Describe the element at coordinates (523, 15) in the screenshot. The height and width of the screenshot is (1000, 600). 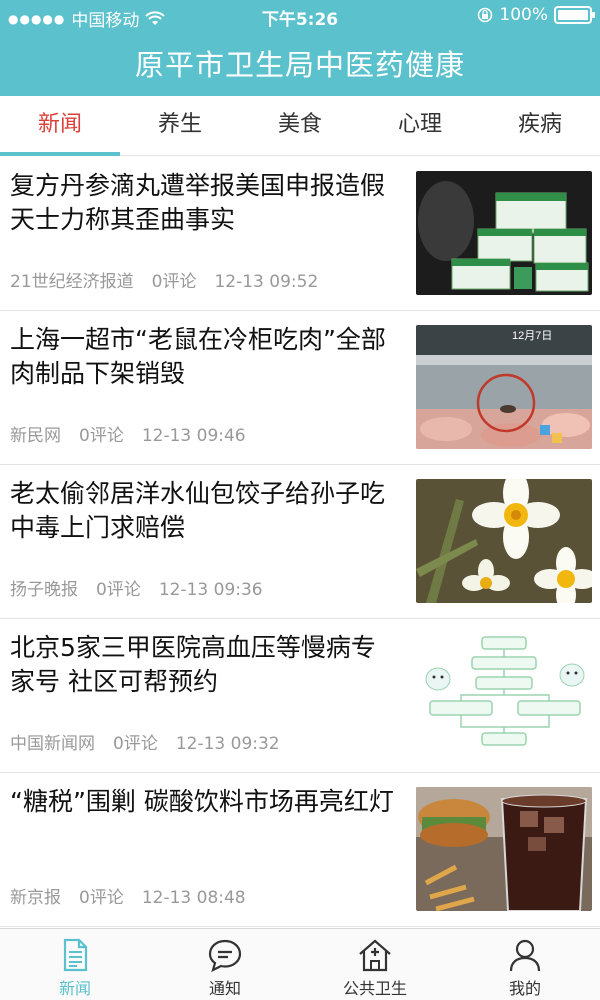
I see `battery-percent: 100%` at that location.